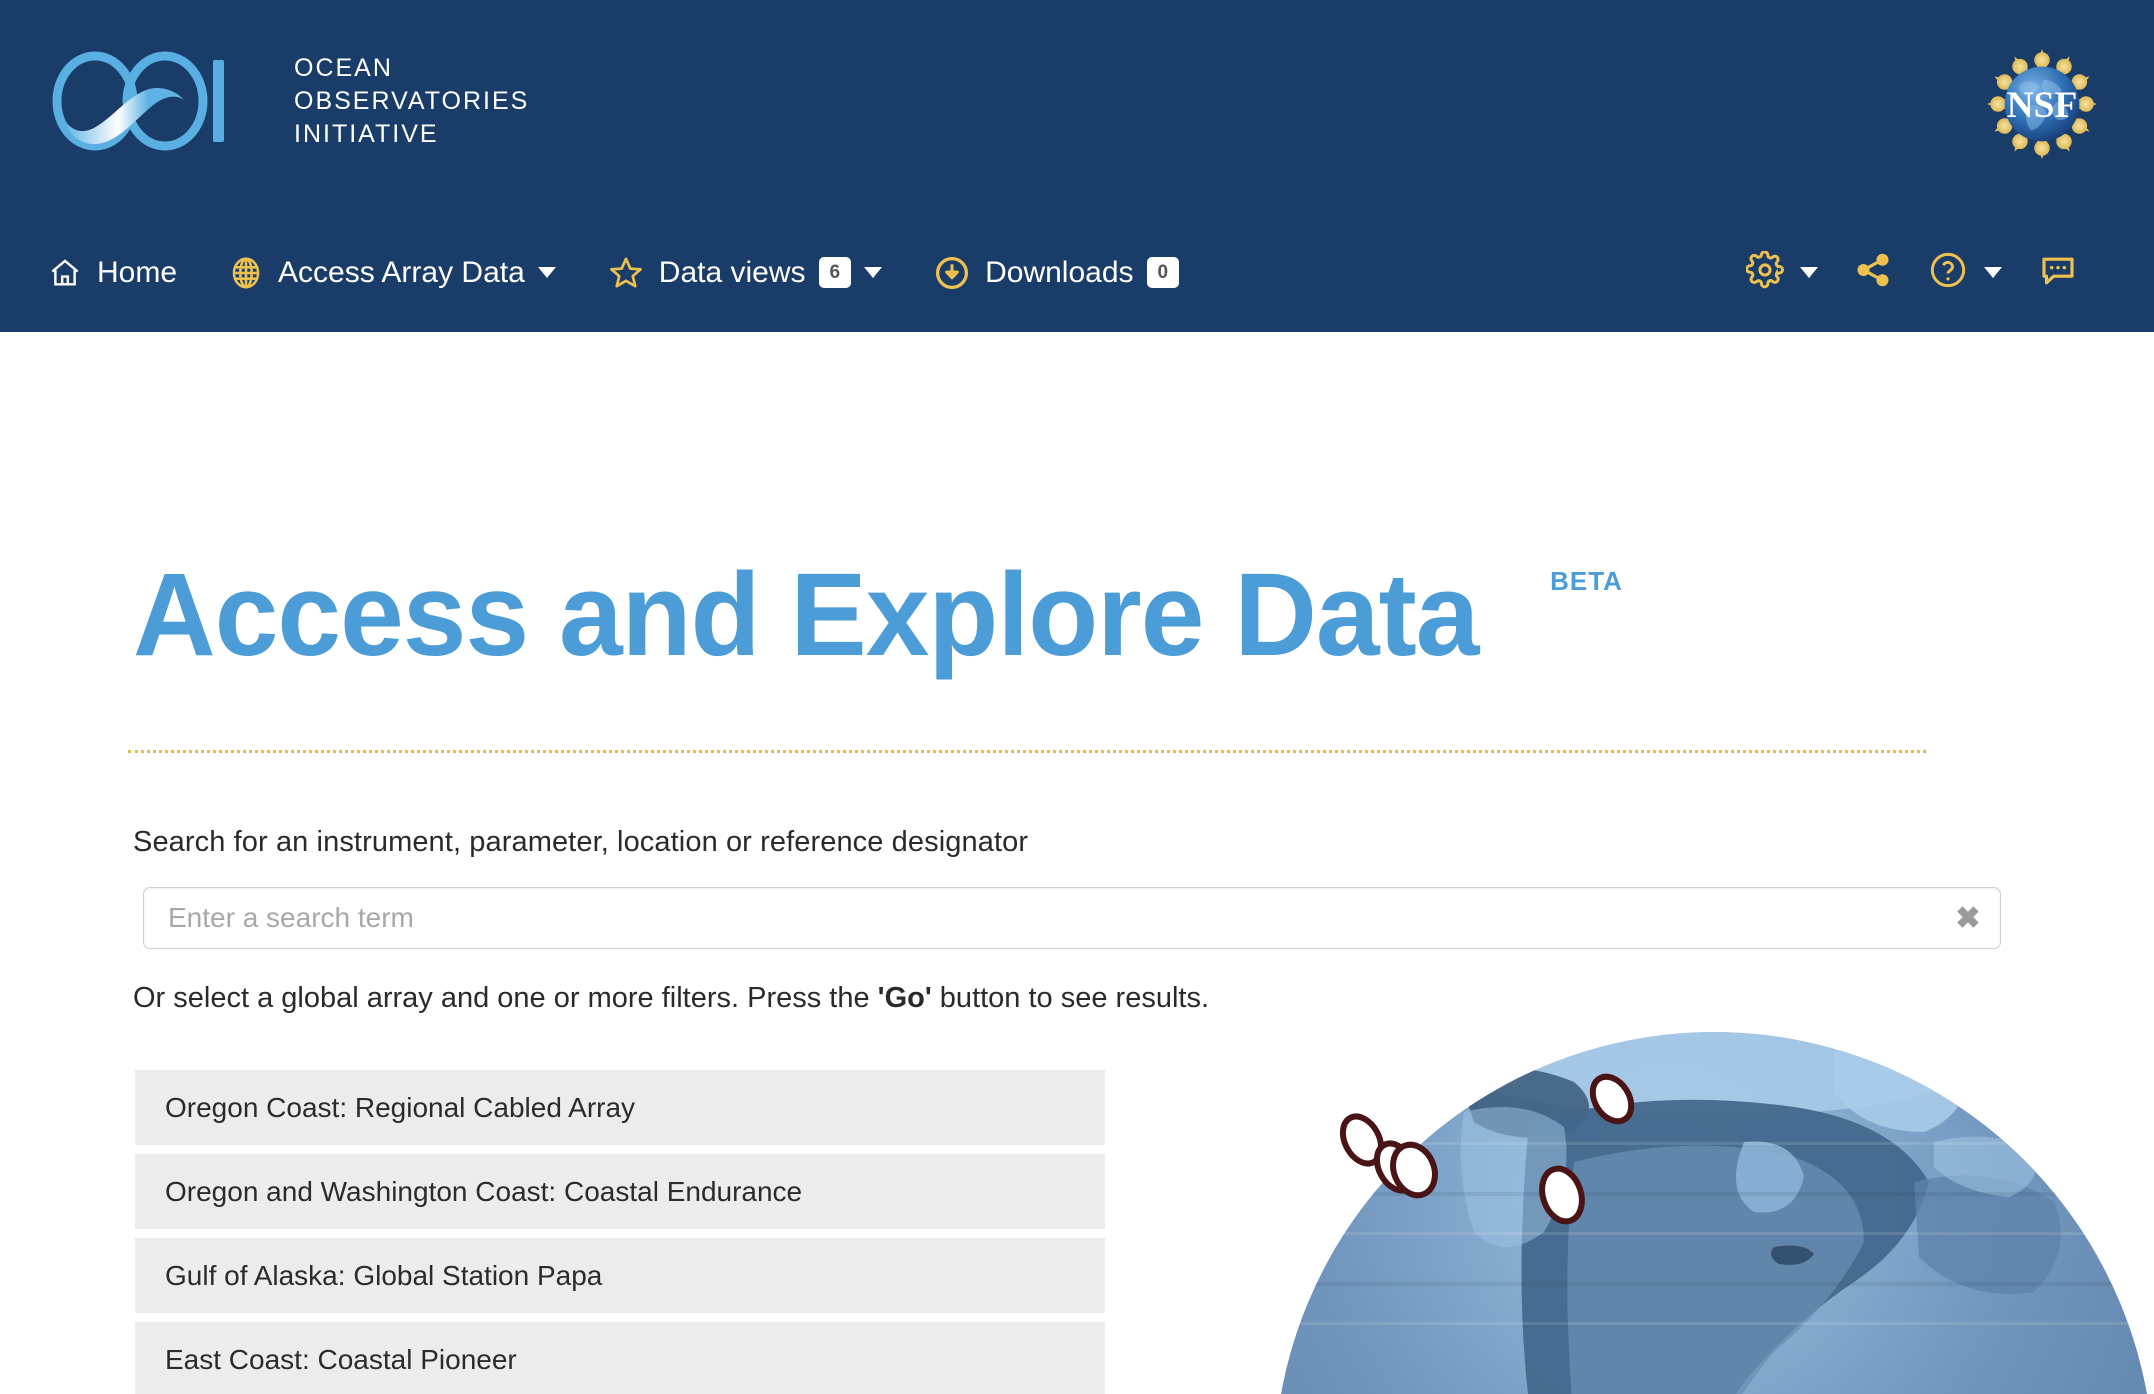 The width and height of the screenshot is (2154, 1394). What do you see at coordinates (1948, 272) in the screenshot?
I see `help-circle-icon` at bounding box center [1948, 272].